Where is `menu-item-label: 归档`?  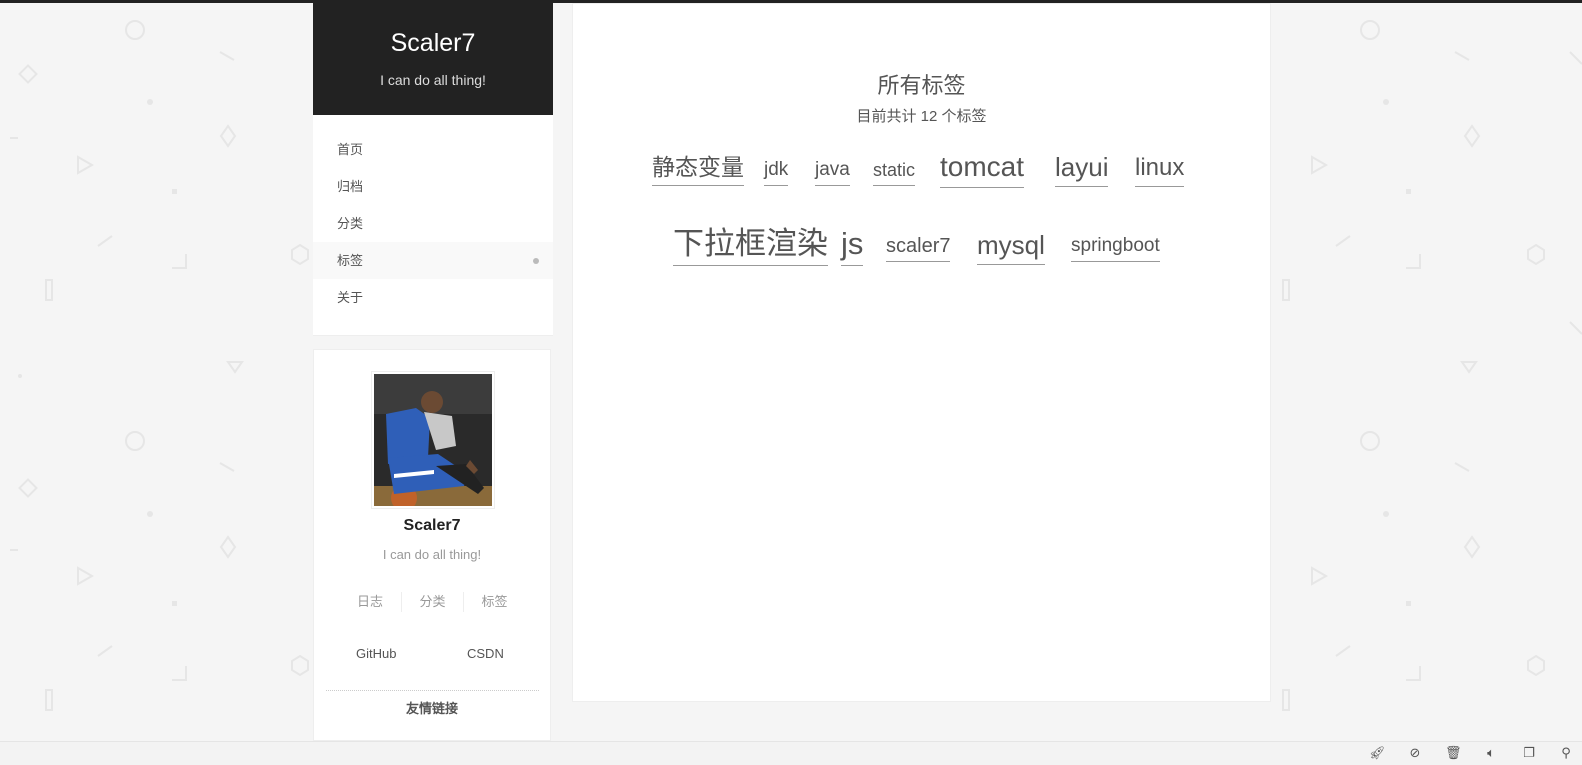
menu-item-label: 归档 is located at coordinates (350, 186).